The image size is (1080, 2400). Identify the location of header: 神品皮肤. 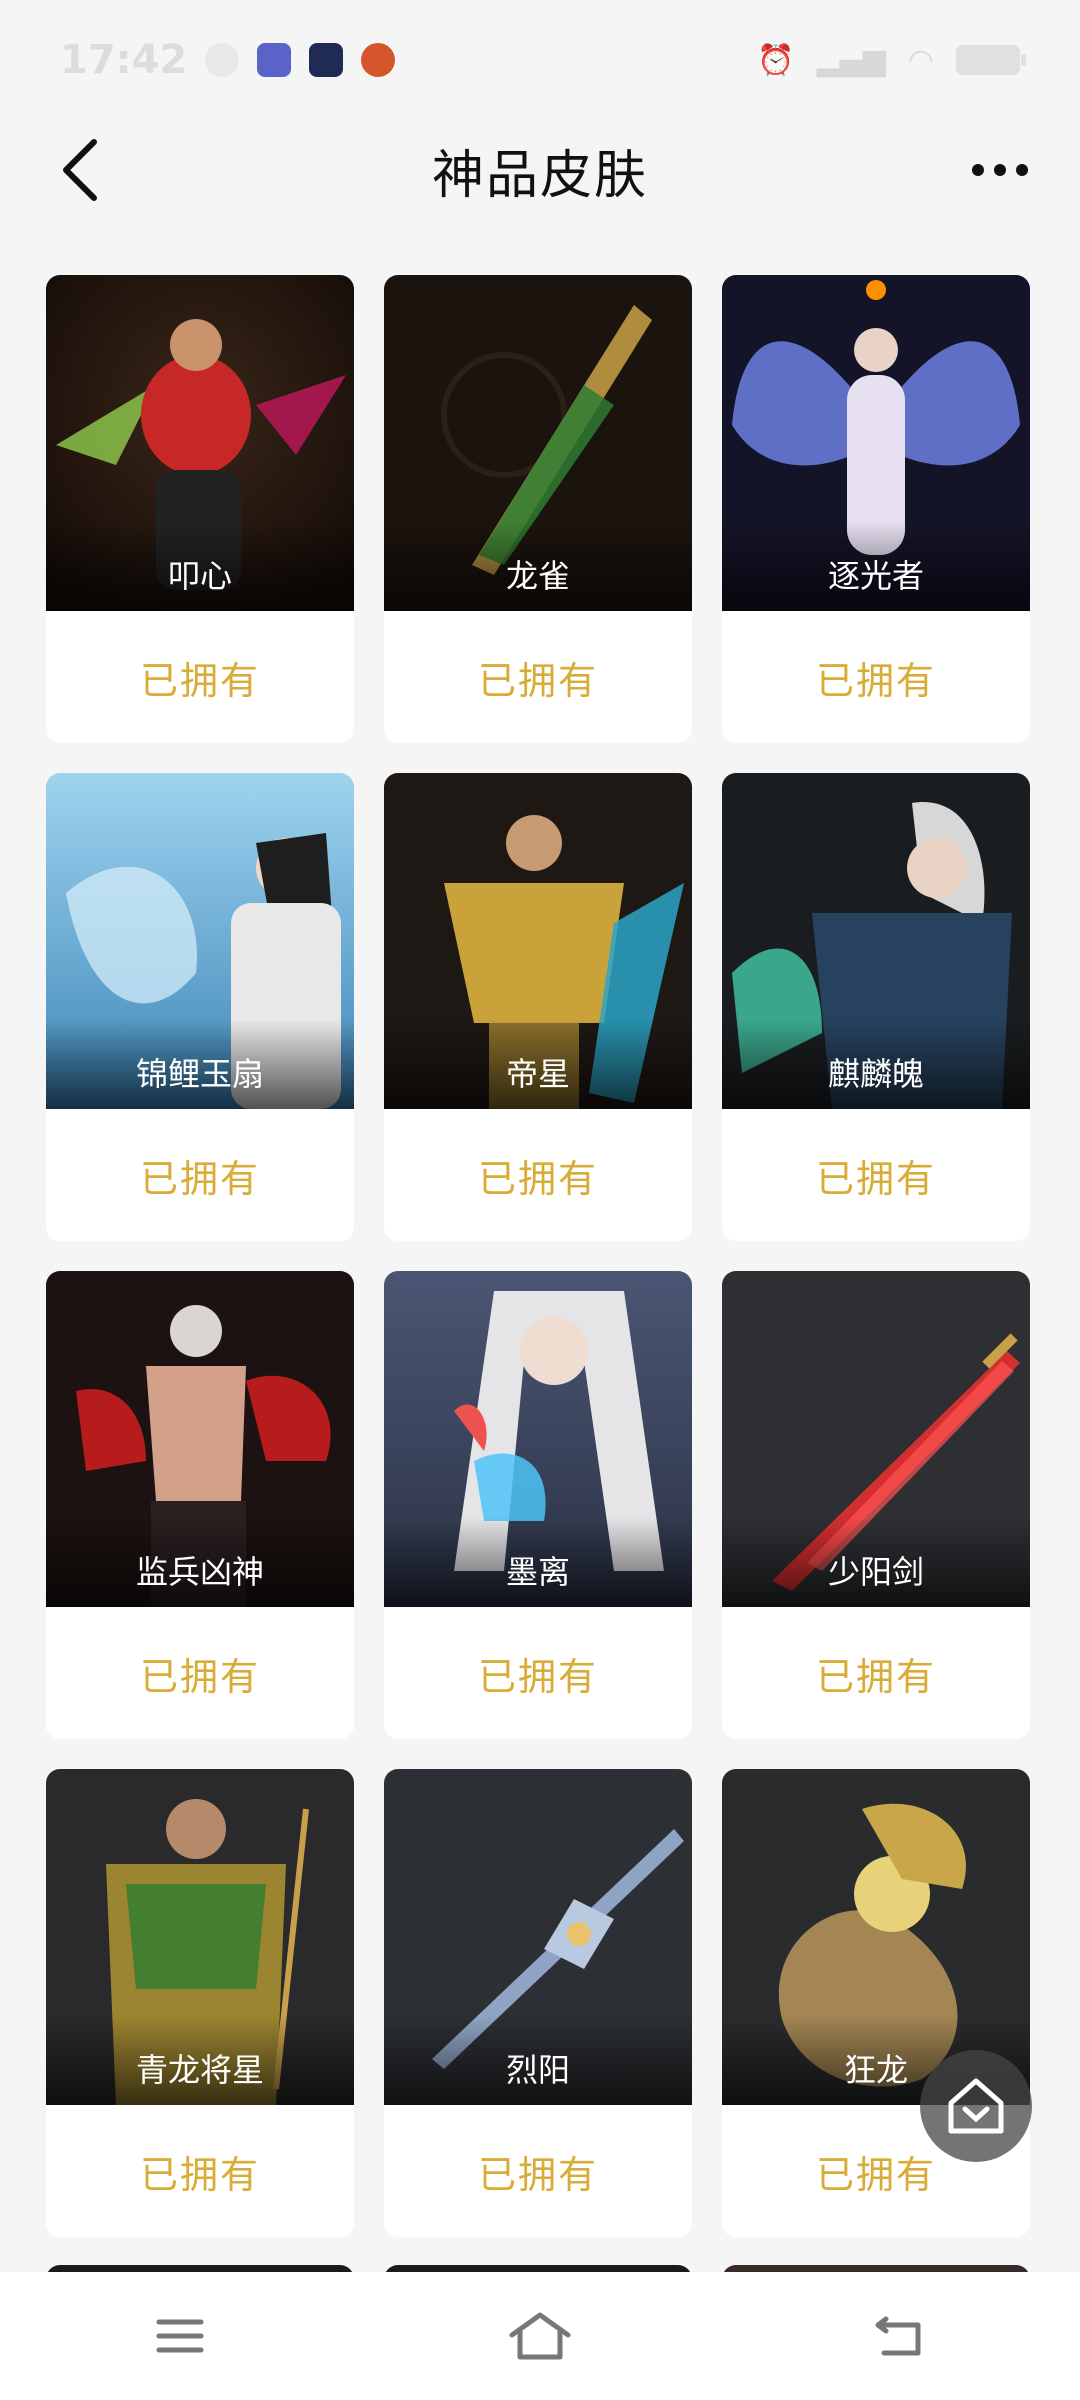
(540, 170).